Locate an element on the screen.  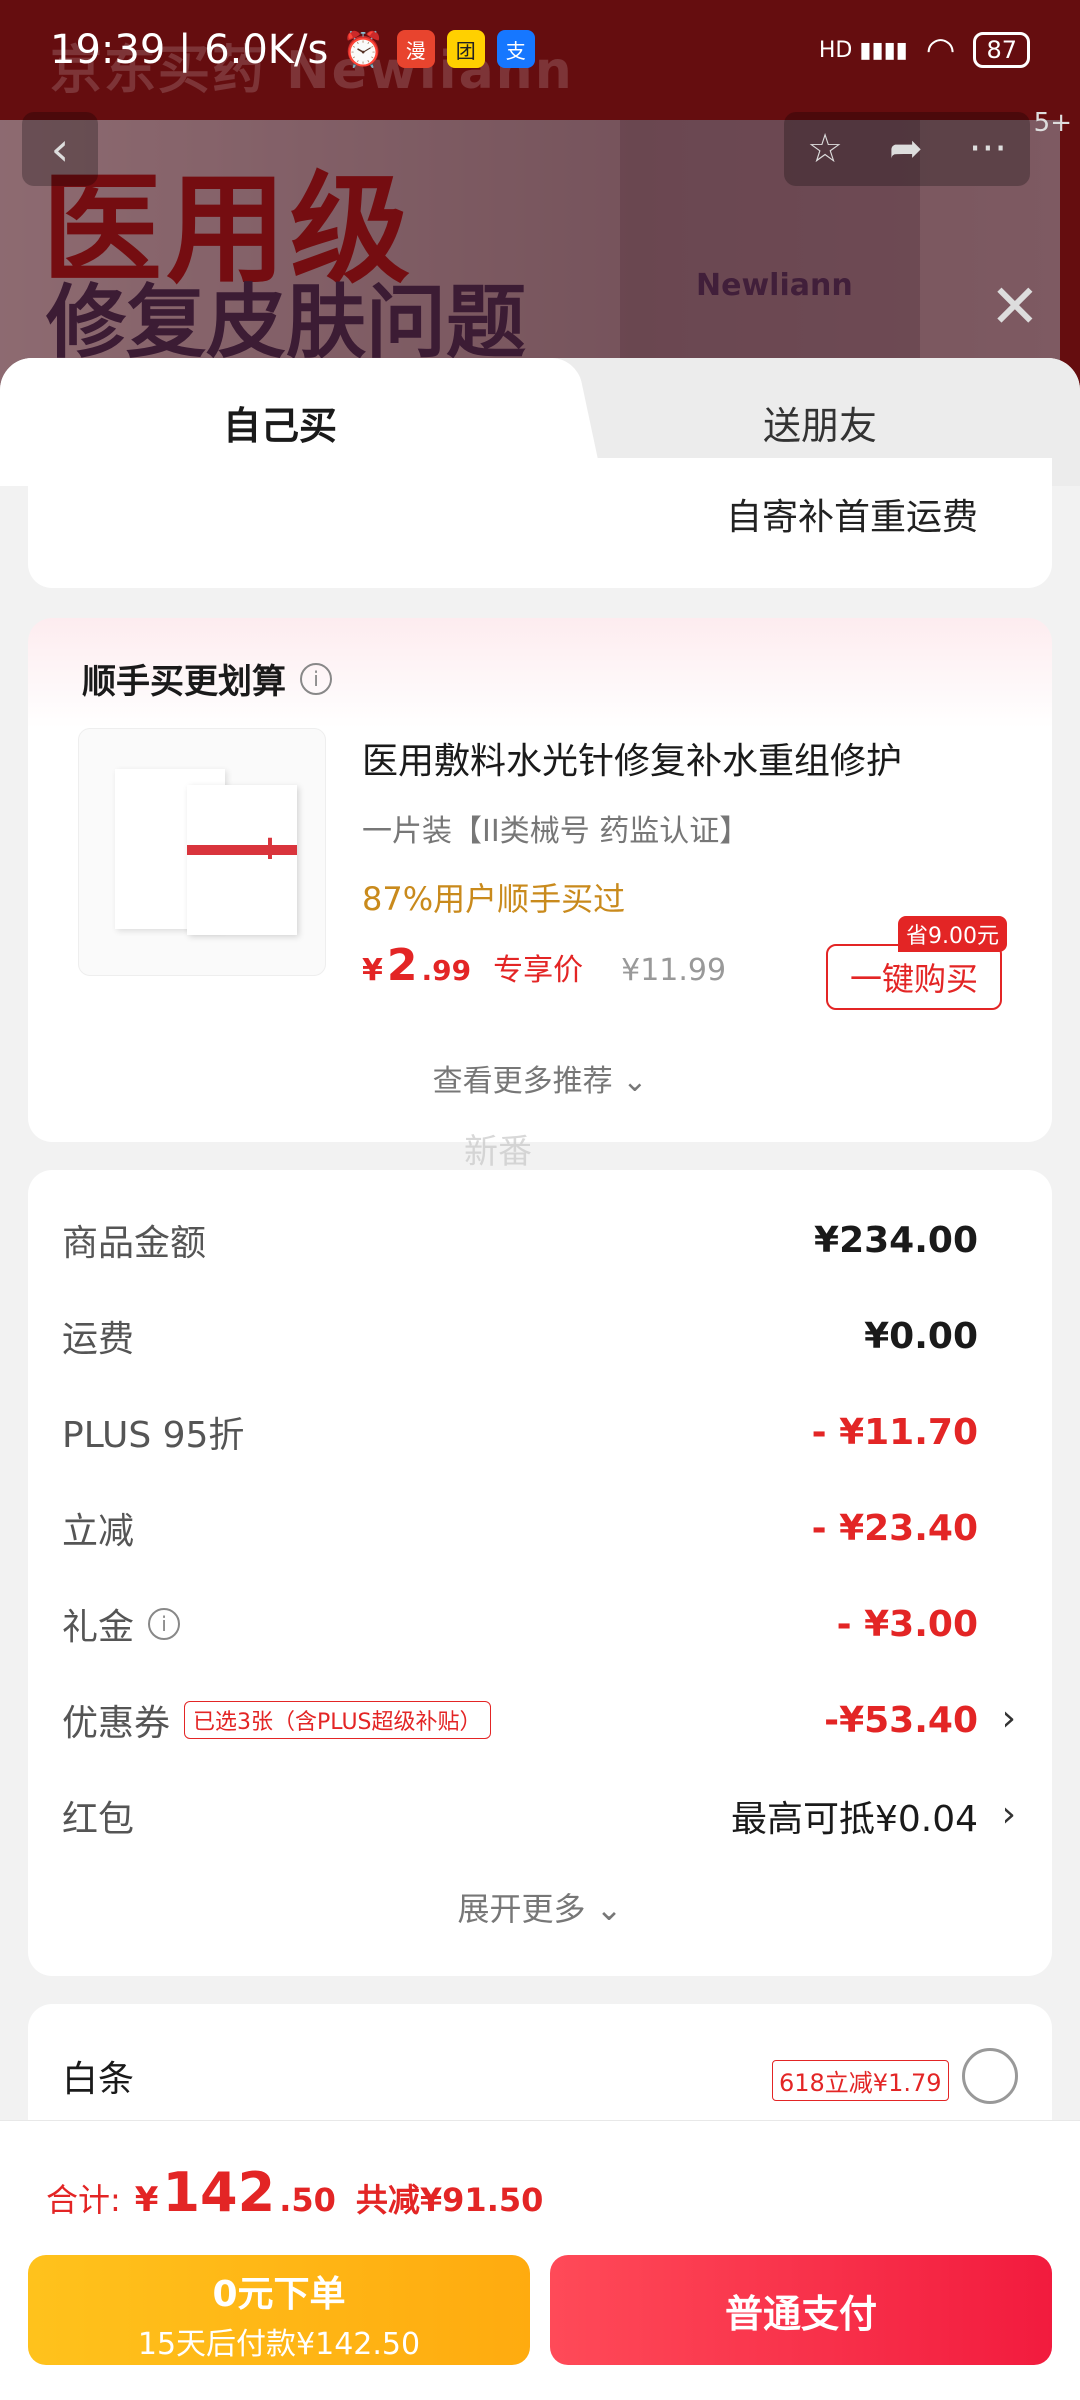
message-count-badge: 5+ is located at coordinates (1052, 123).